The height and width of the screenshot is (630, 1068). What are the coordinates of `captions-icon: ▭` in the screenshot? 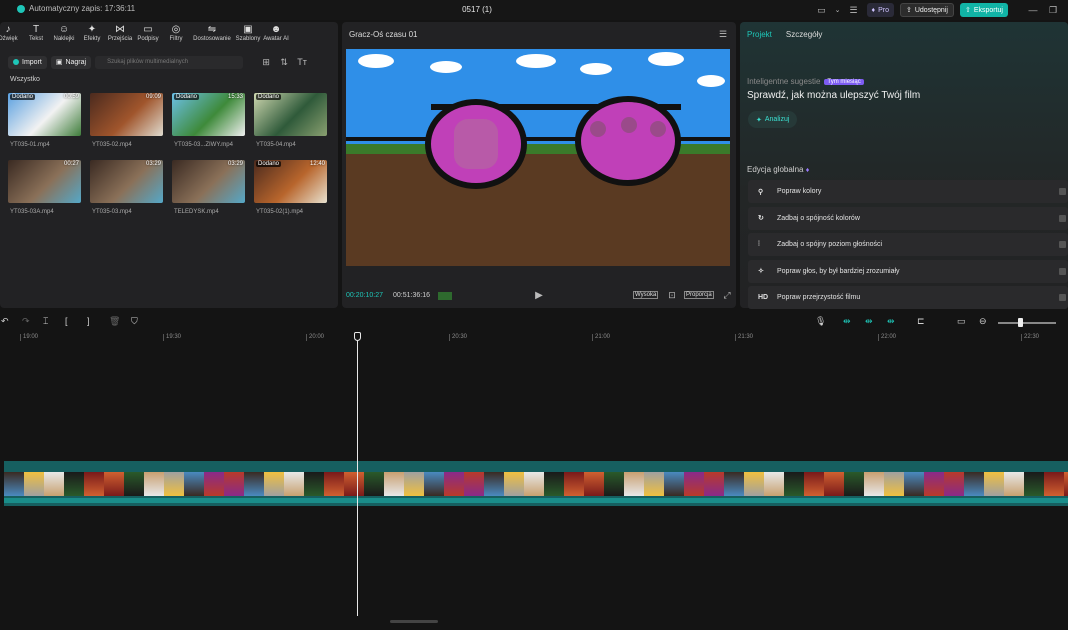 It's located at (961, 321).